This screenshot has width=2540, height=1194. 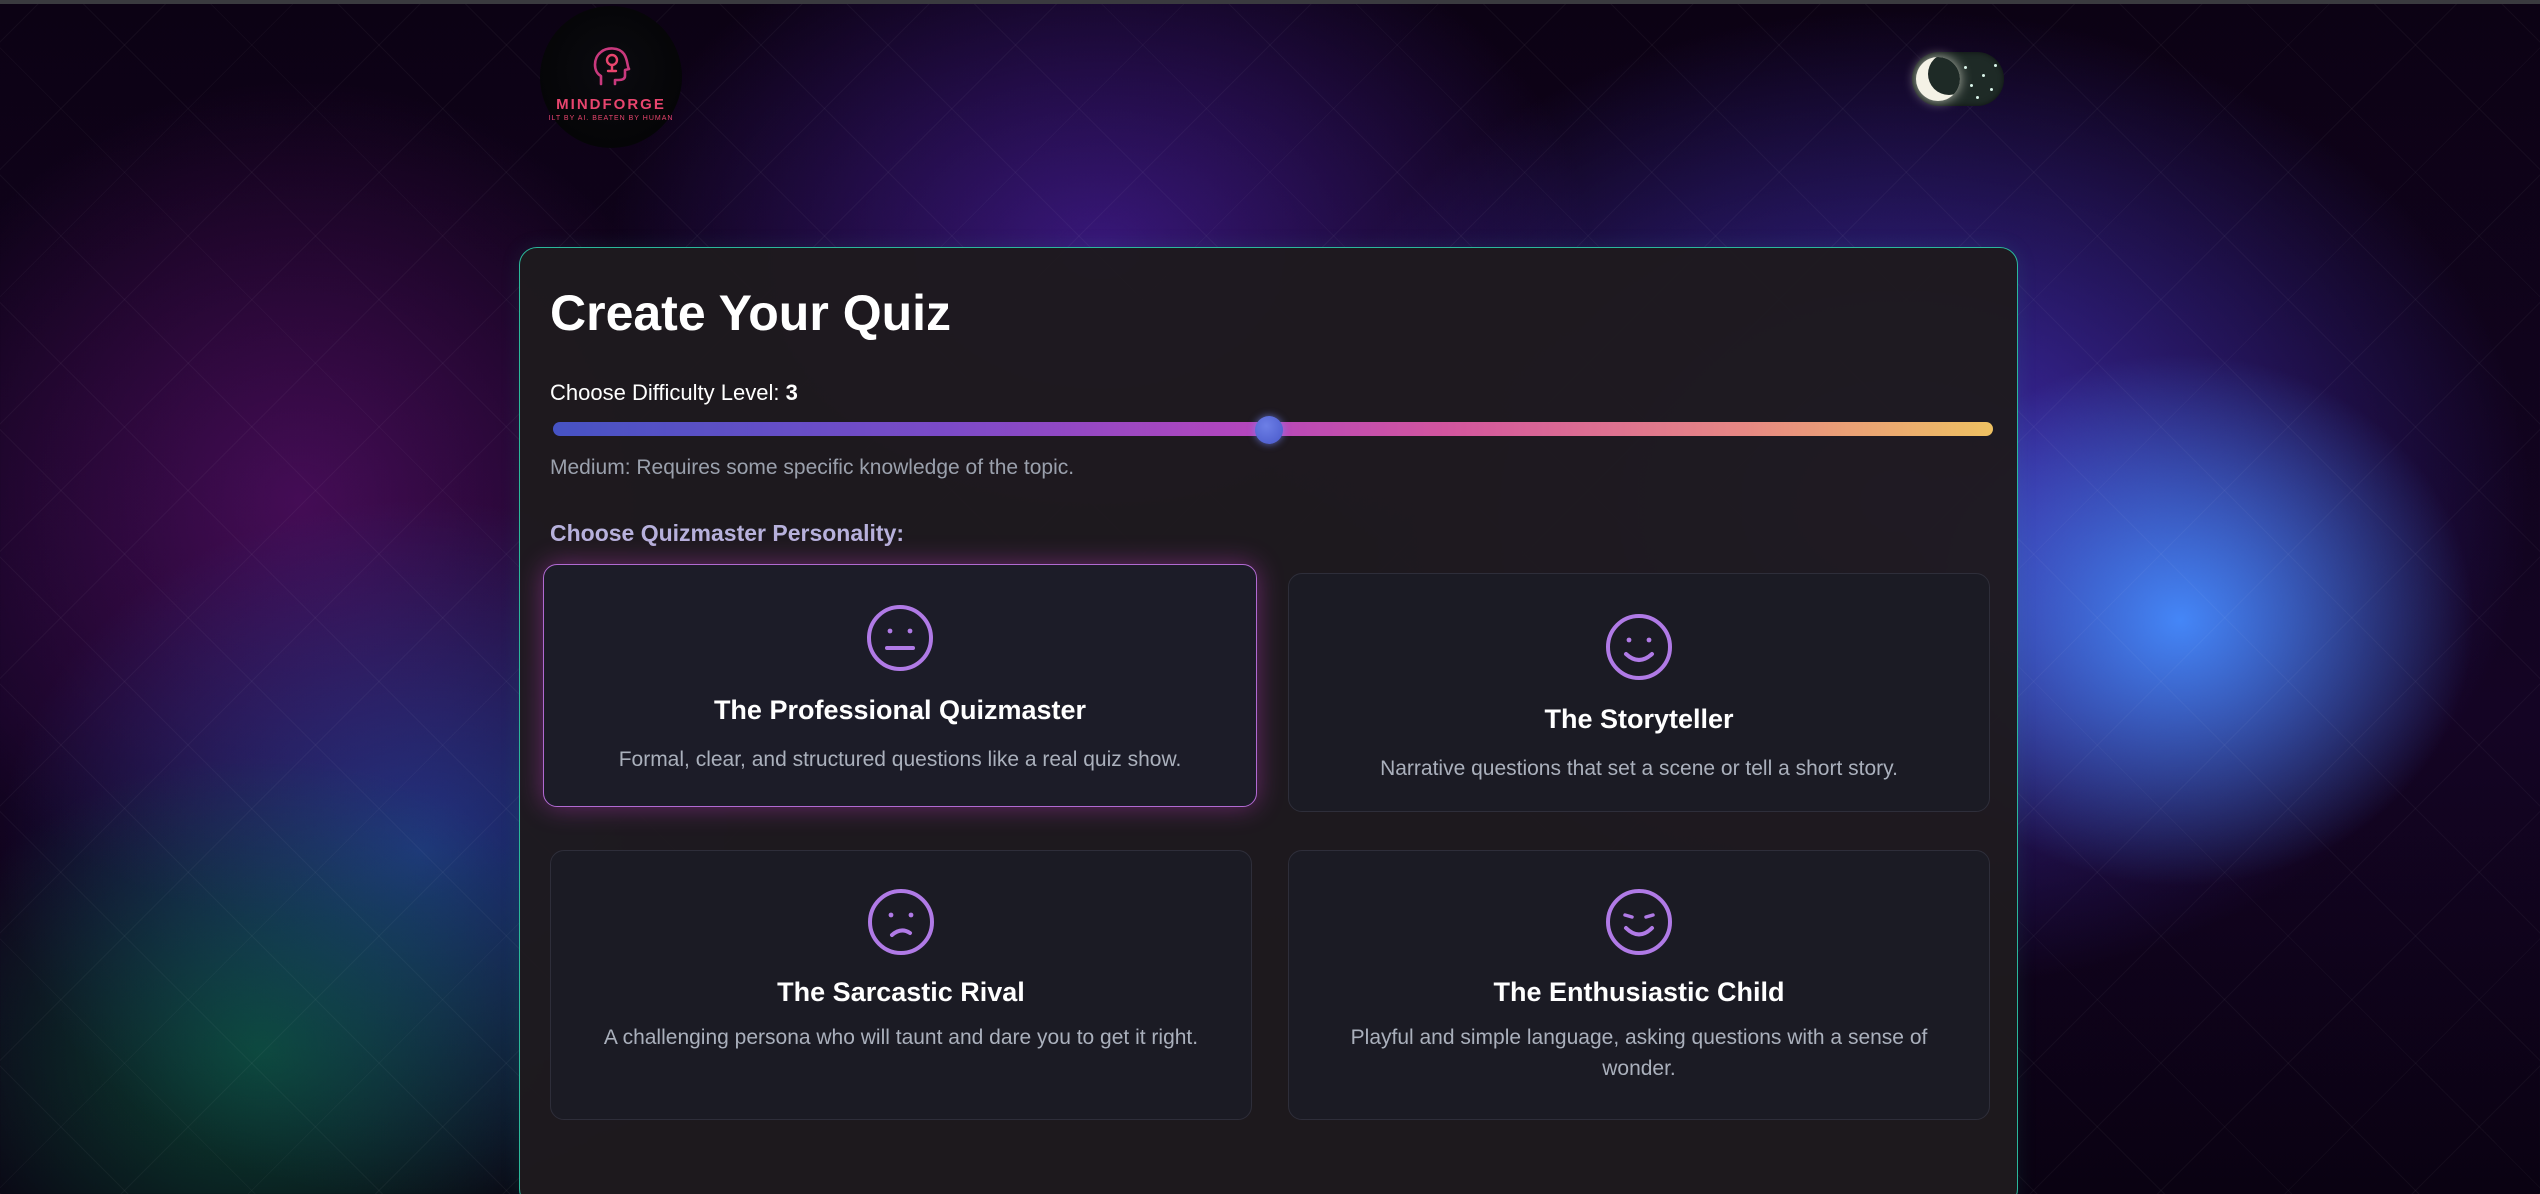 What do you see at coordinates (668, 392) in the screenshot?
I see `difficulty-label-text: Choose Difficulty Level:` at bounding box center [668, 392].